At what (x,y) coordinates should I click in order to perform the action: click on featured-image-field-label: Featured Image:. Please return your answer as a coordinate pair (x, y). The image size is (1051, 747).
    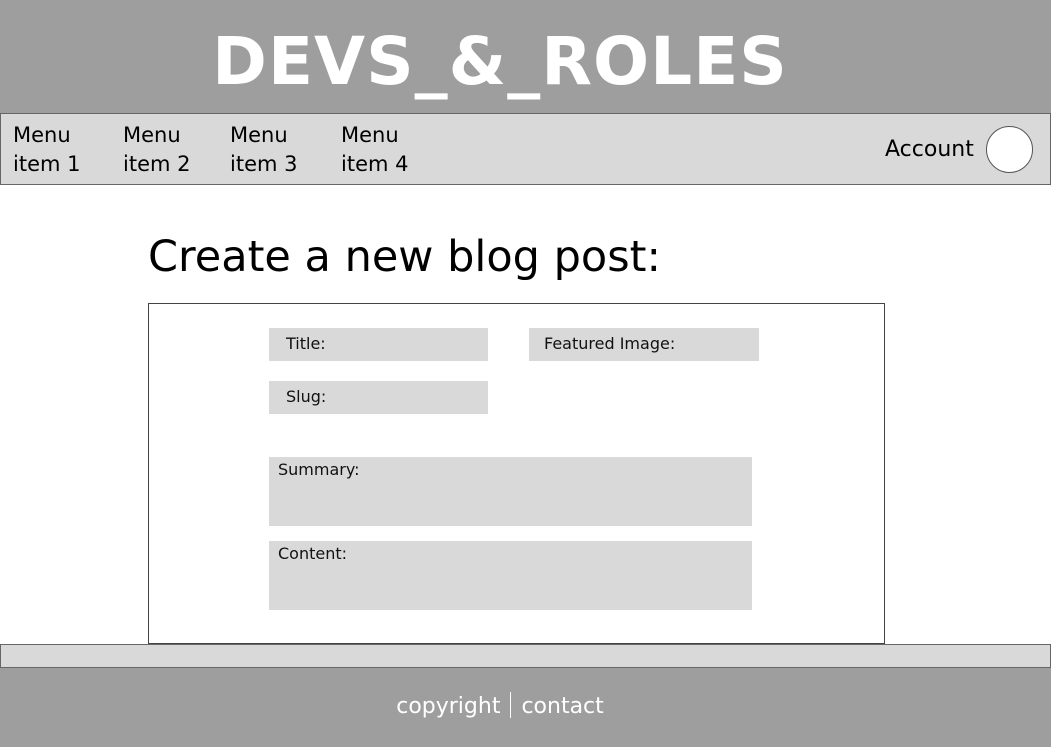
    Looking at the image, I should click on (610, 343).